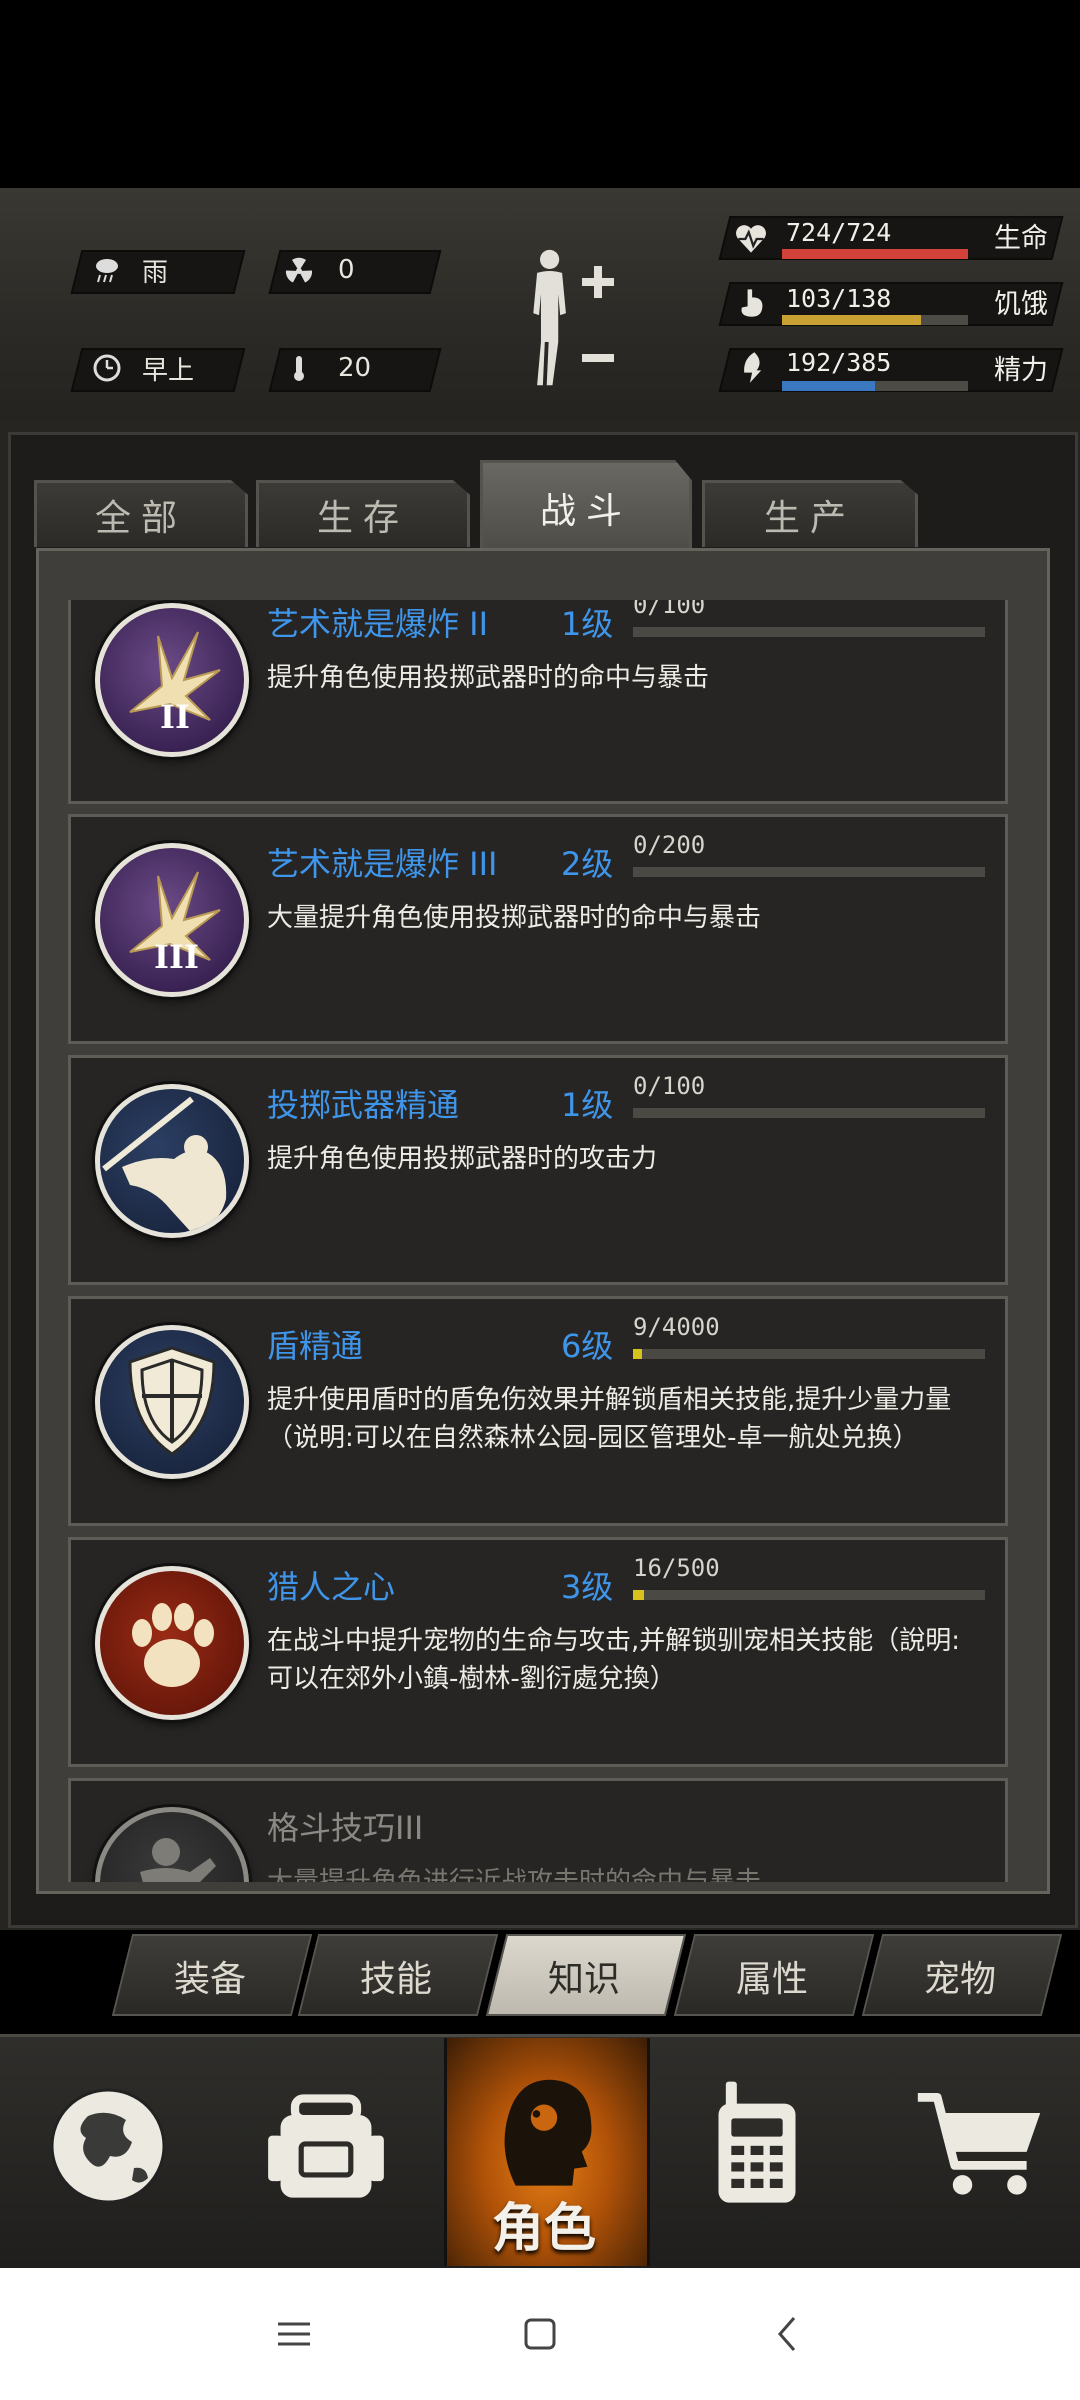 Image resolution: width=1080 pixels, height=2400 pixels. I want to click on skill-name: 艺术就是爆炸 III, so click(382, 864).